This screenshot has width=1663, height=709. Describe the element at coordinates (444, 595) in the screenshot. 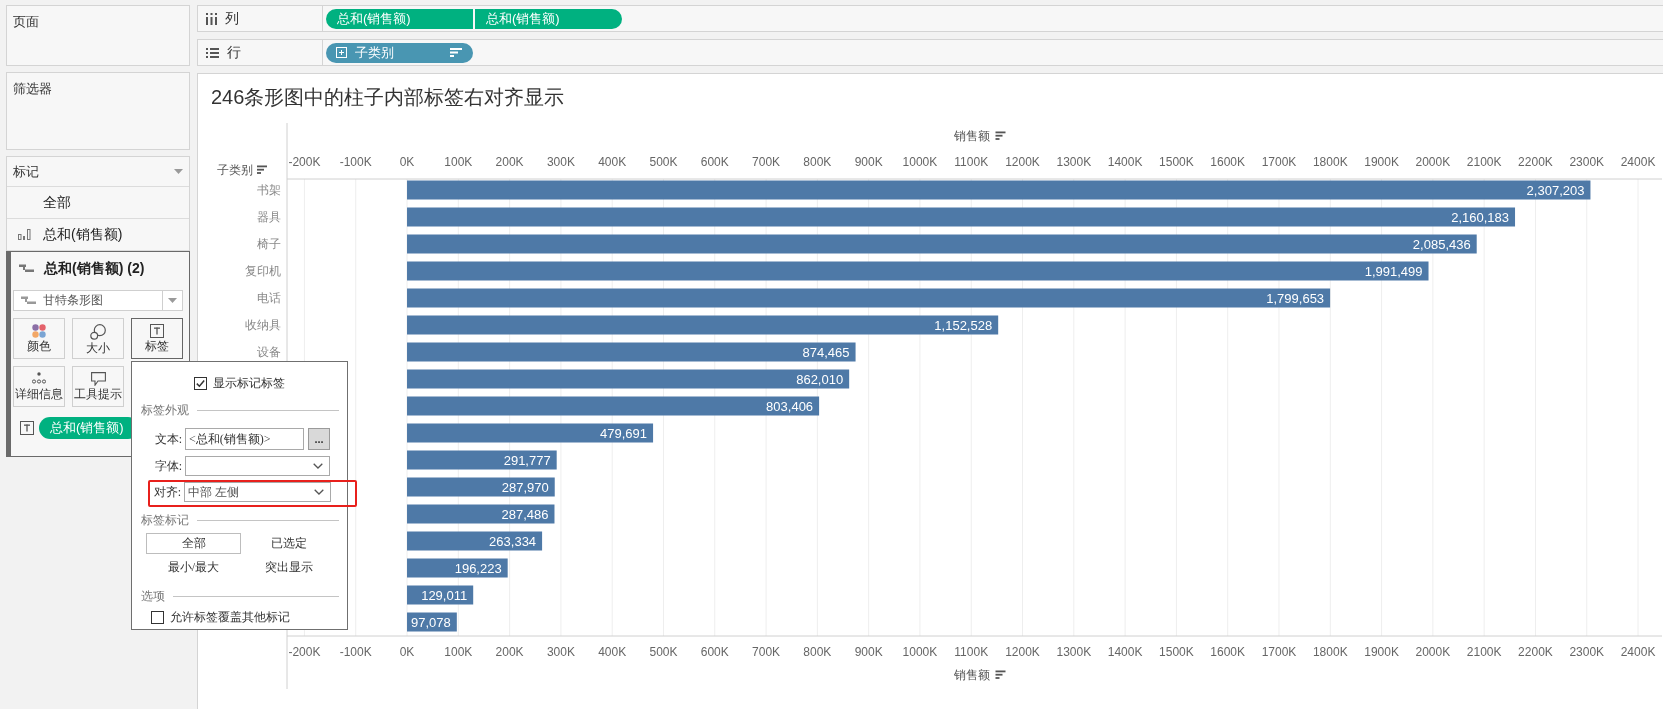

I see `value-label: 129,011` at that location.